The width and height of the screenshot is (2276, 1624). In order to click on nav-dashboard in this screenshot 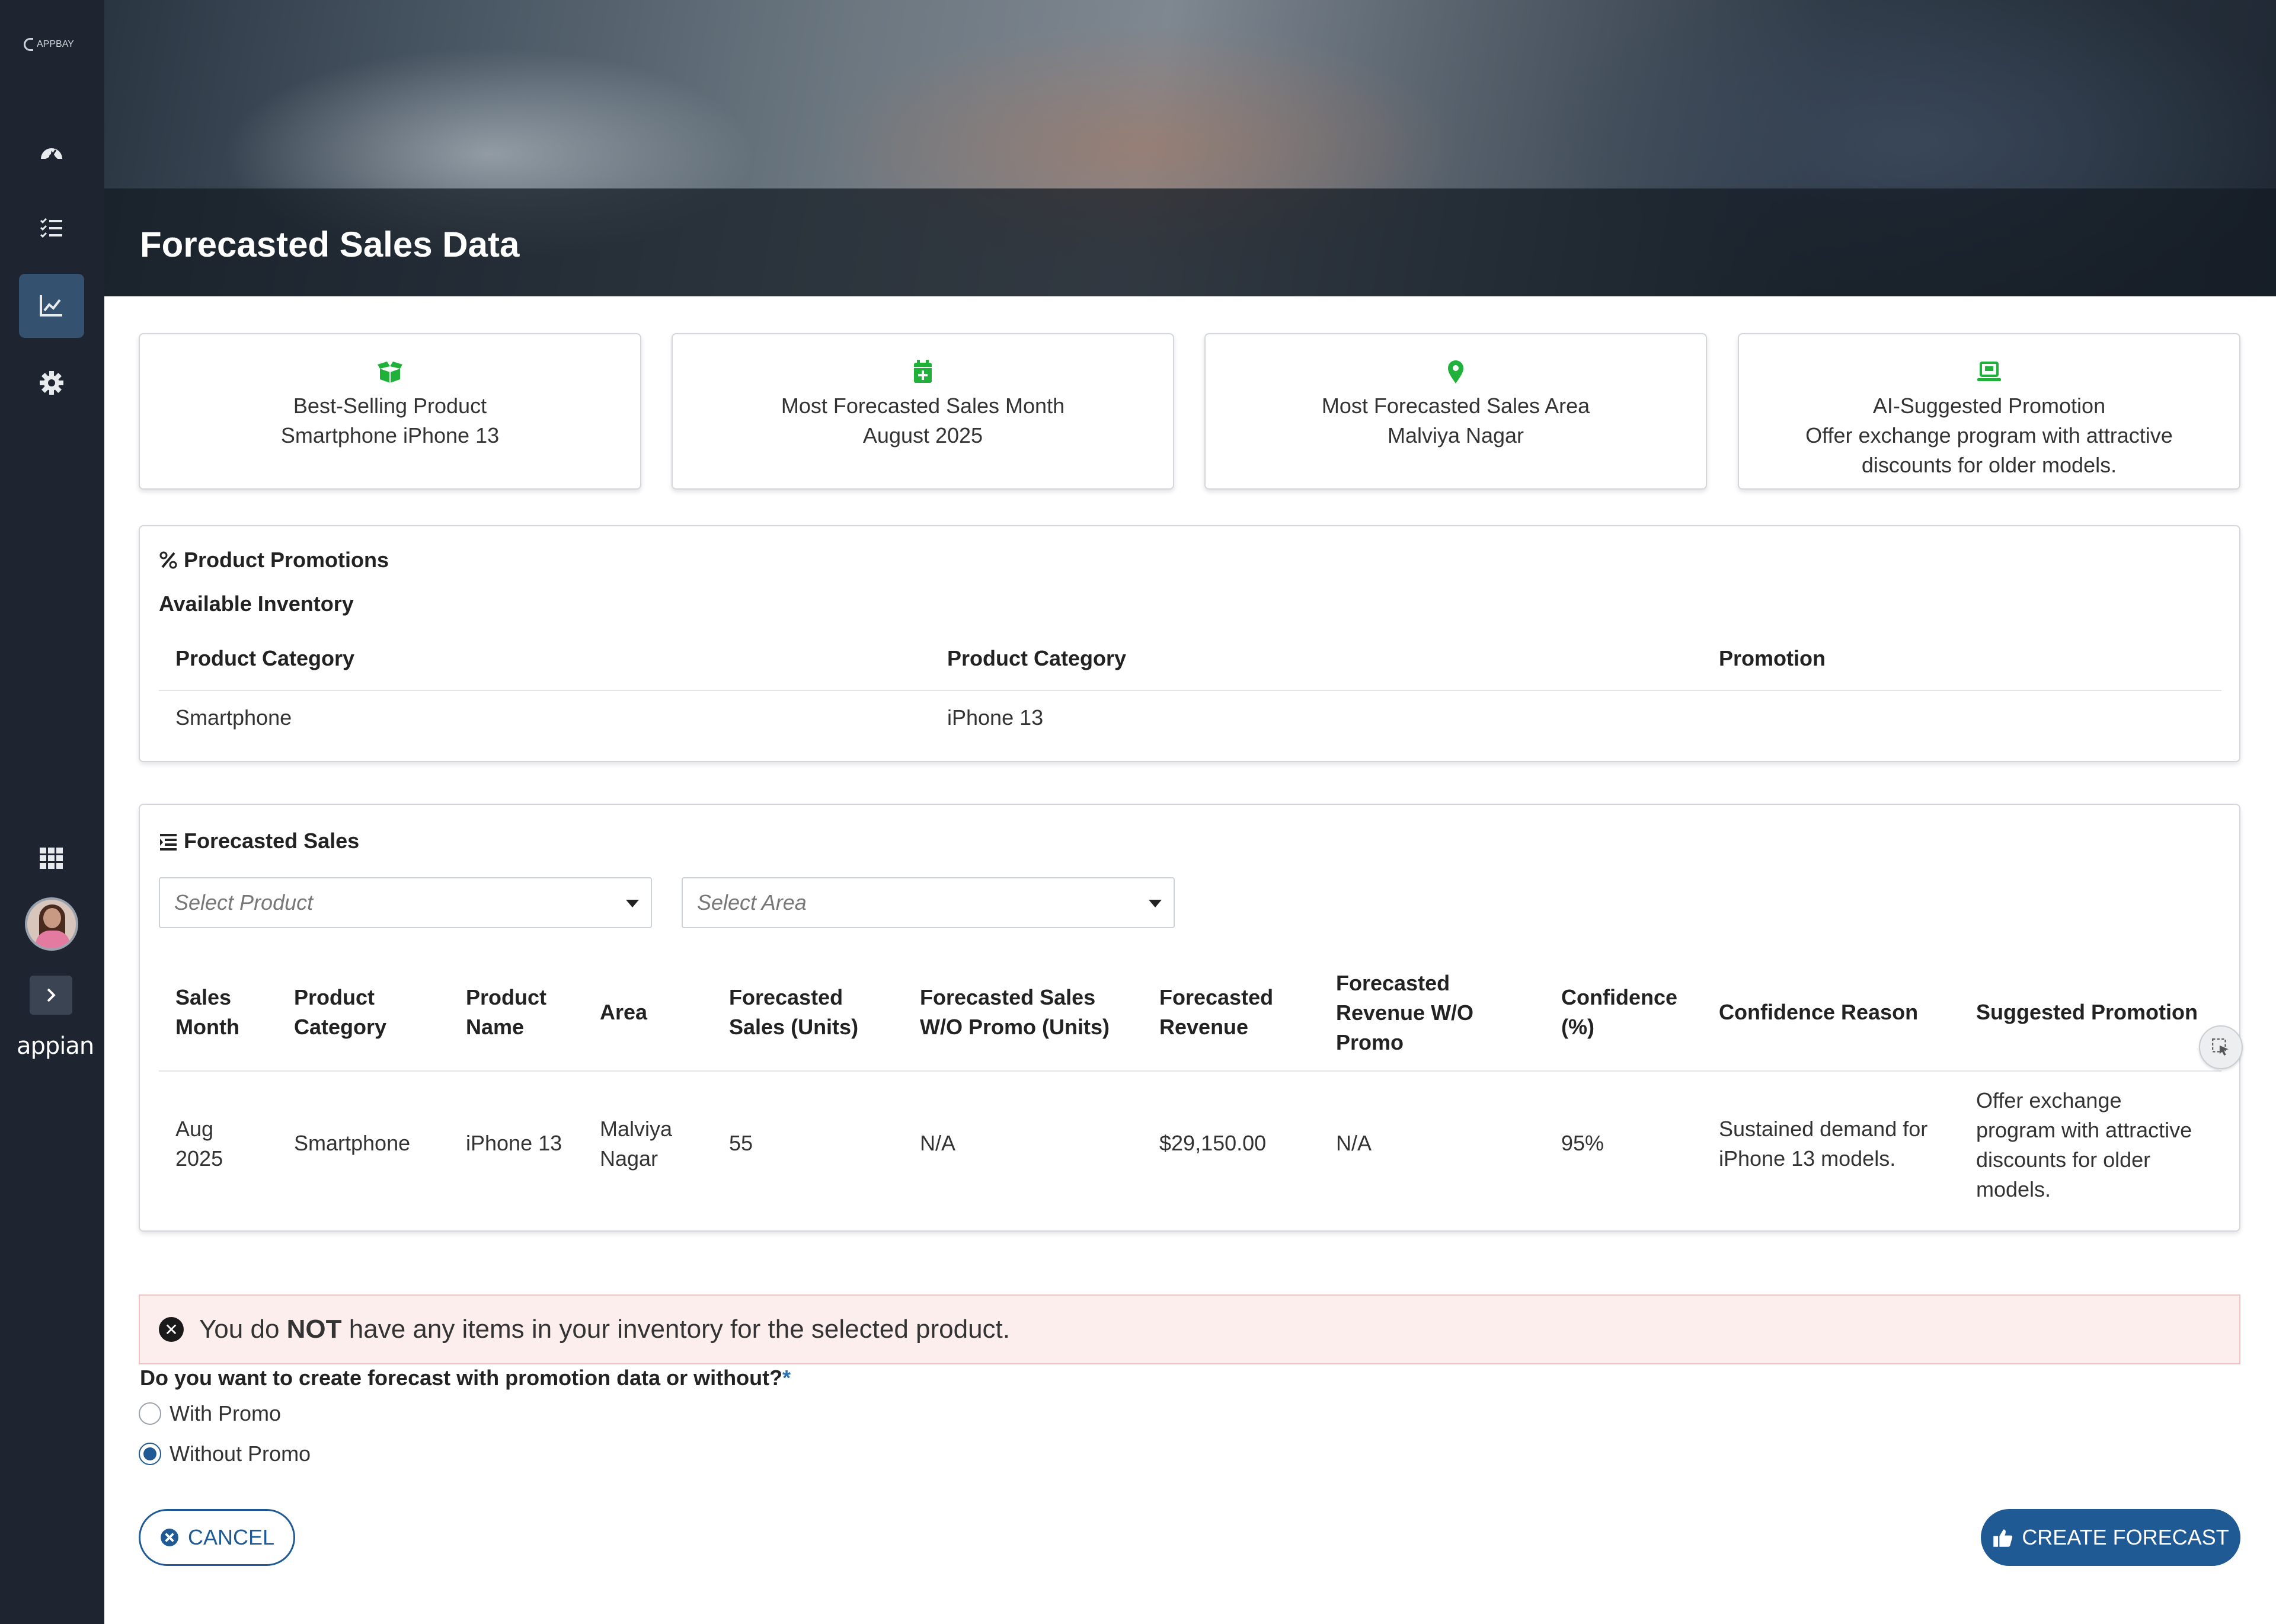, I will do `click(51, 153)`.